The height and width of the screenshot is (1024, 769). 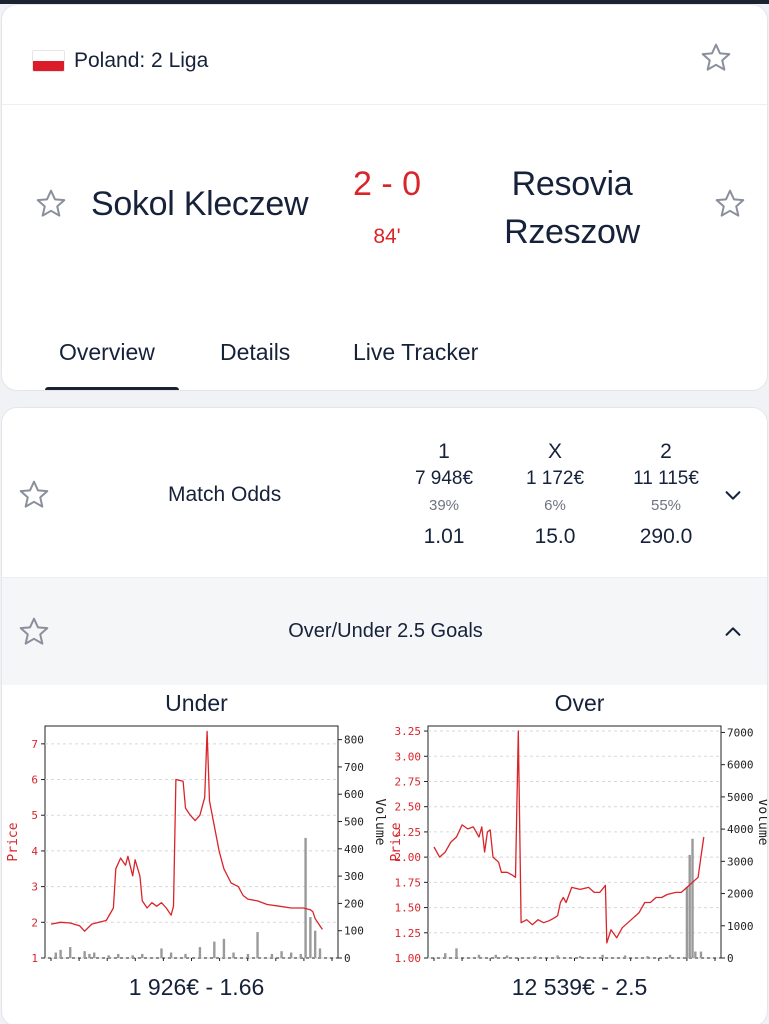 What do you see at coordinates (107, 352) in the screenshot?
I see `tab-overview: Overview` at bounding box center [107, 352].